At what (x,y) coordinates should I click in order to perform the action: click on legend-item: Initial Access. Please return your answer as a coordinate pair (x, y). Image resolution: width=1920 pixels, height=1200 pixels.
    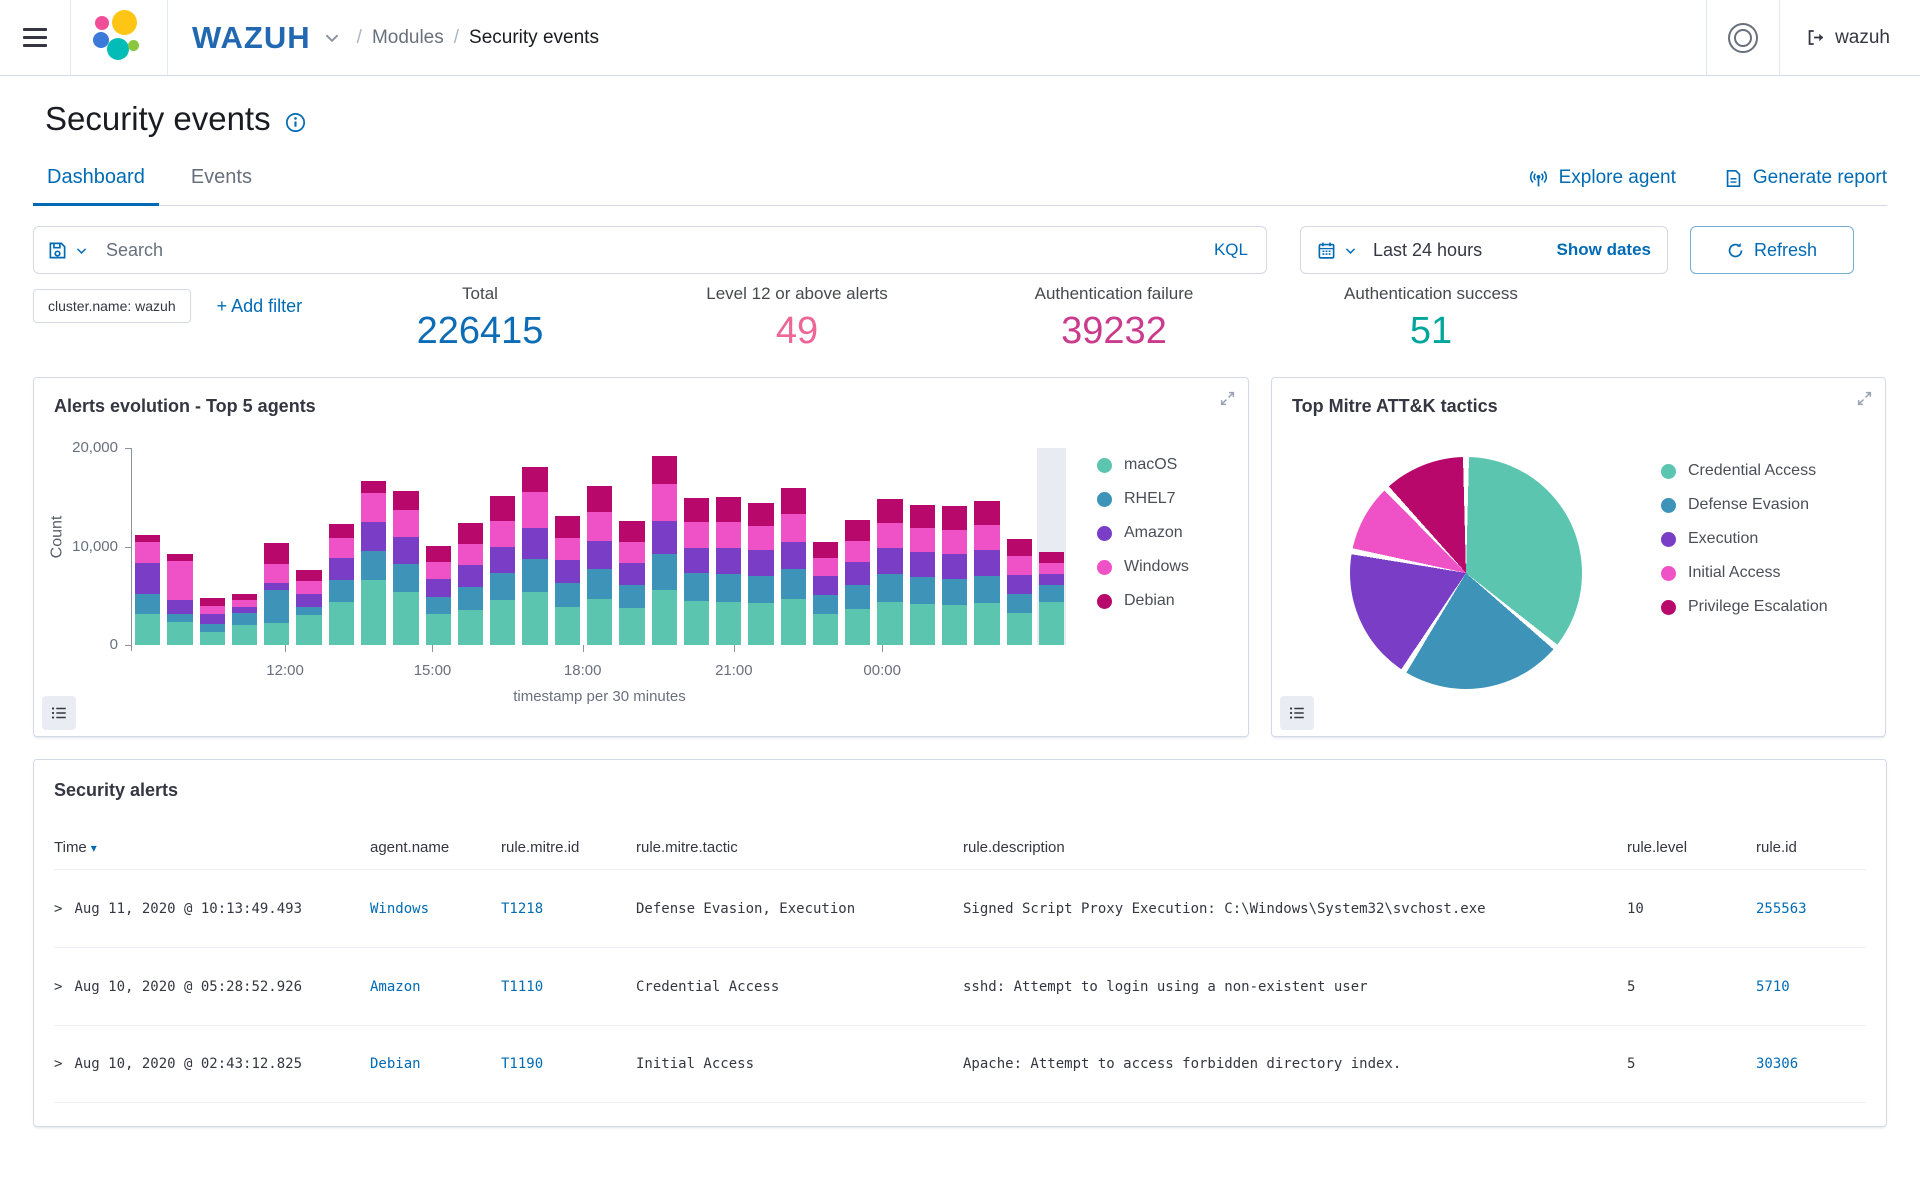
    Looking at the image, I should click on (1744, 573).